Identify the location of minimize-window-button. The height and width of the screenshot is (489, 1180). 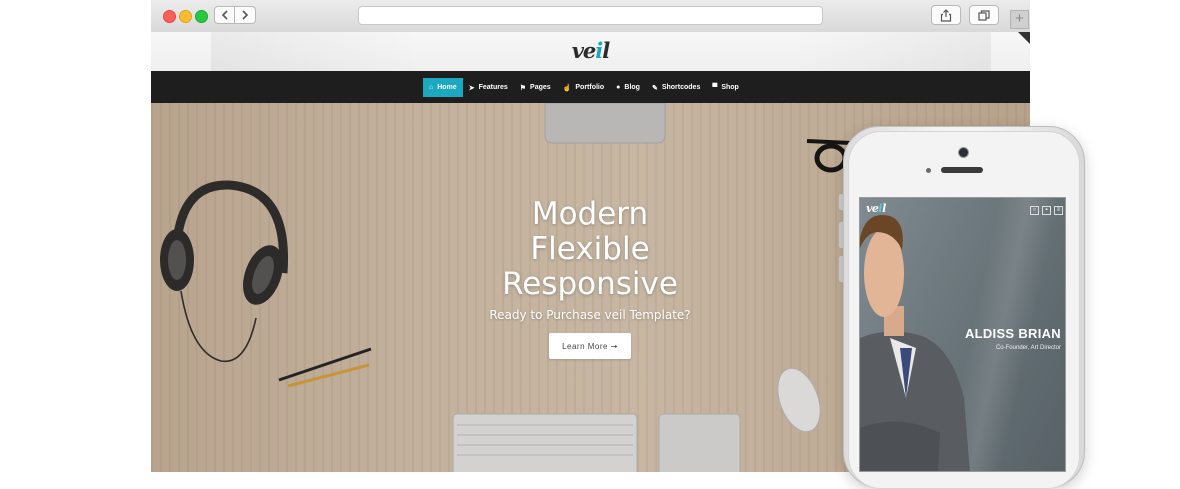
(185, 16).